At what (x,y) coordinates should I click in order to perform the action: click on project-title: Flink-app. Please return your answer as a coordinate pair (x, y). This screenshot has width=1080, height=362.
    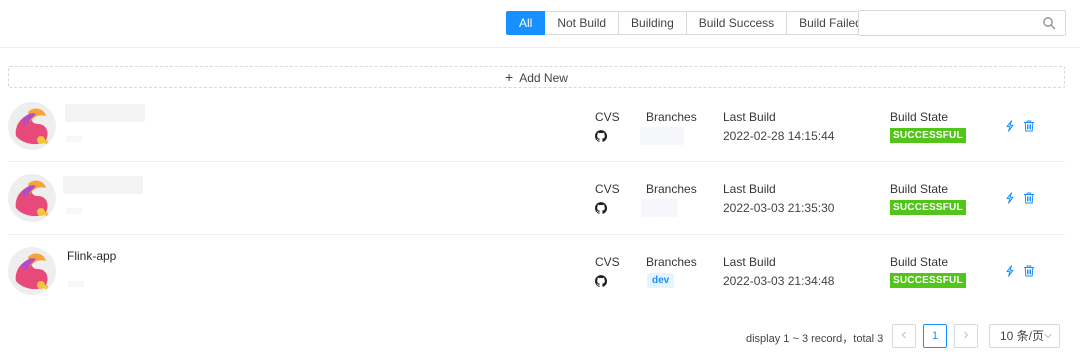
    Looking at the image, I should click on (91, 256).